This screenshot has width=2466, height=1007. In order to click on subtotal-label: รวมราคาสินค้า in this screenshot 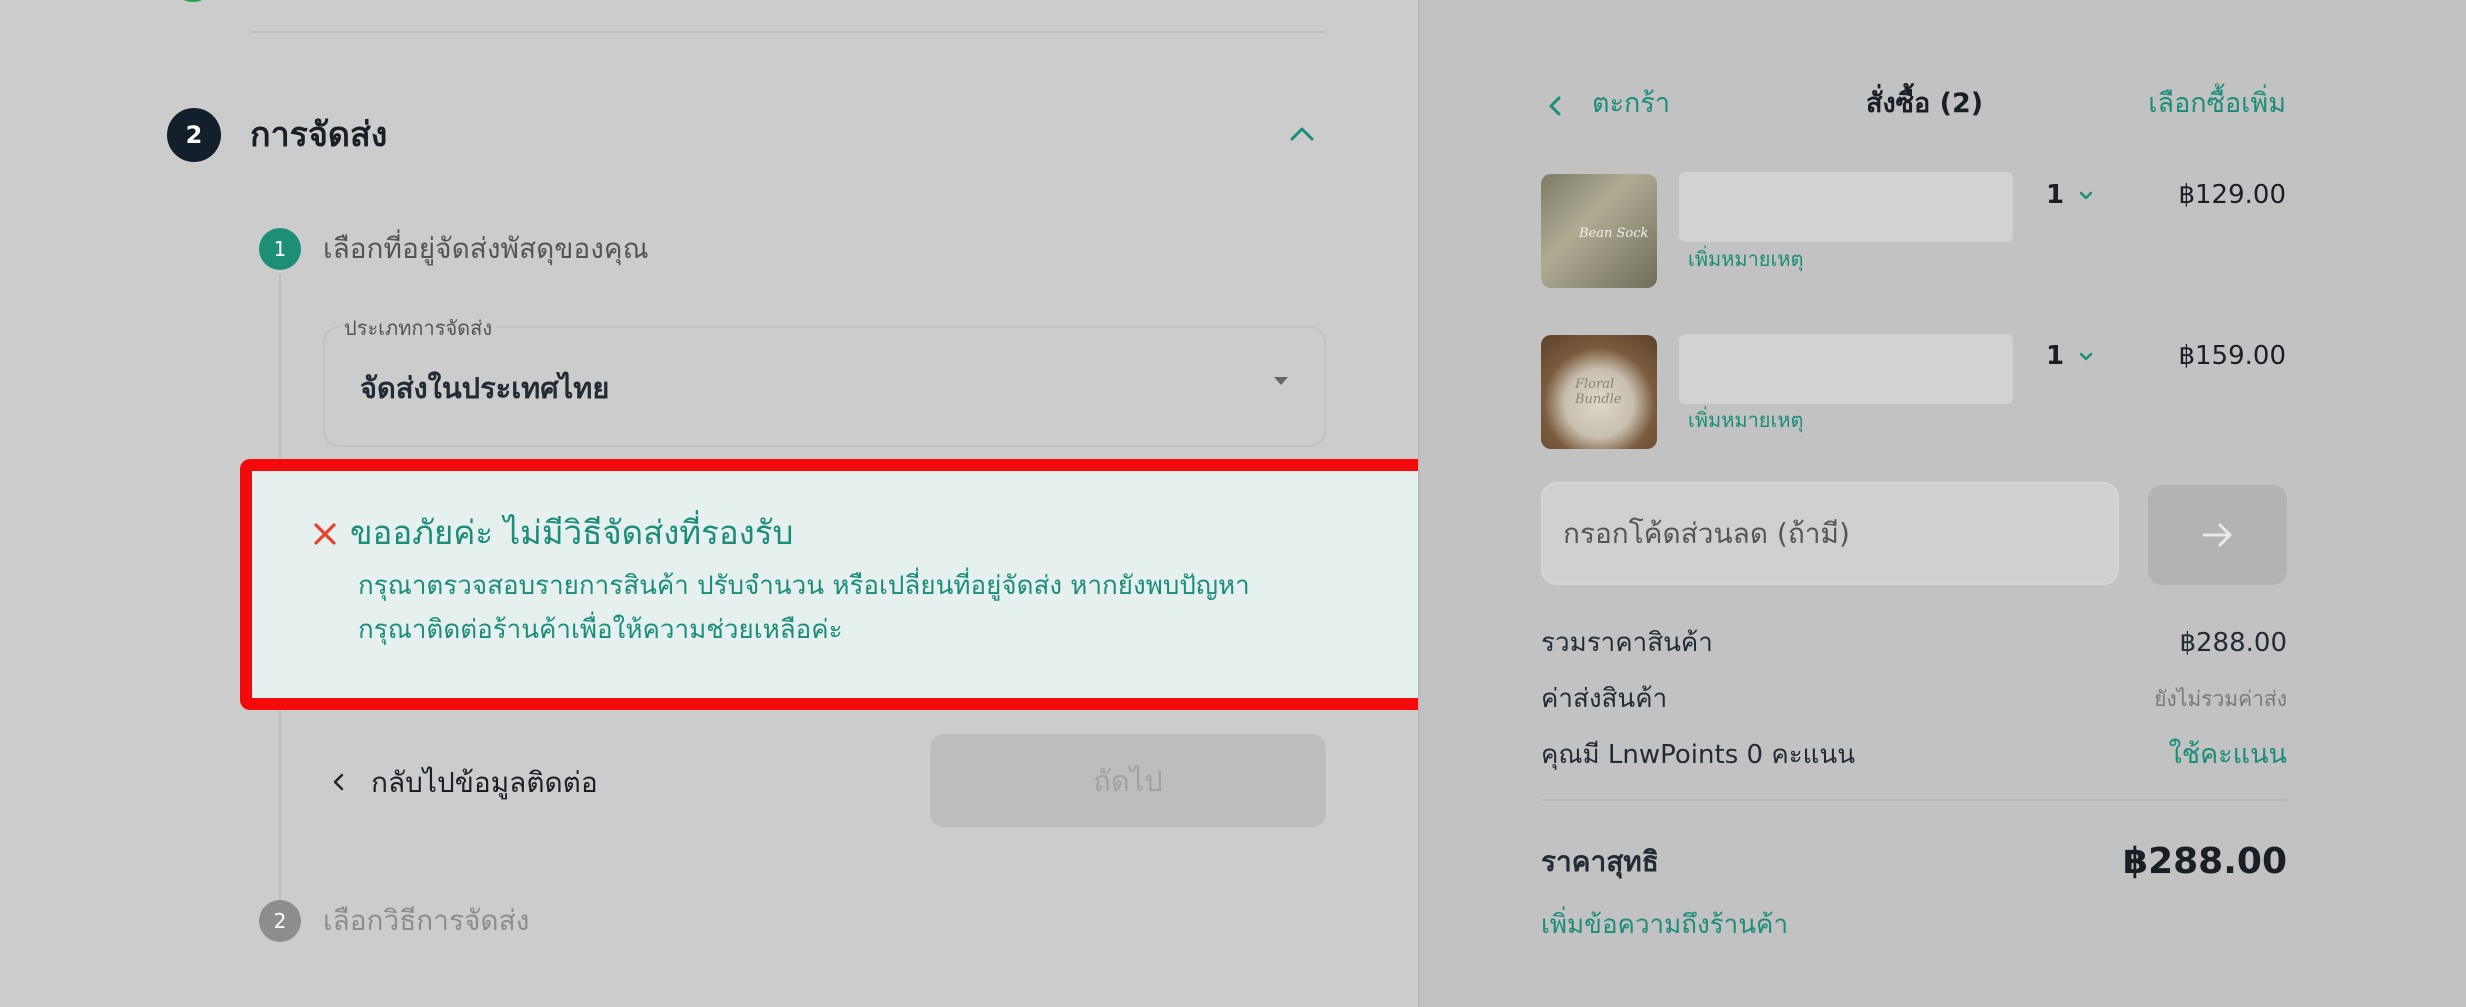, I will do `click(1627, 643)`.